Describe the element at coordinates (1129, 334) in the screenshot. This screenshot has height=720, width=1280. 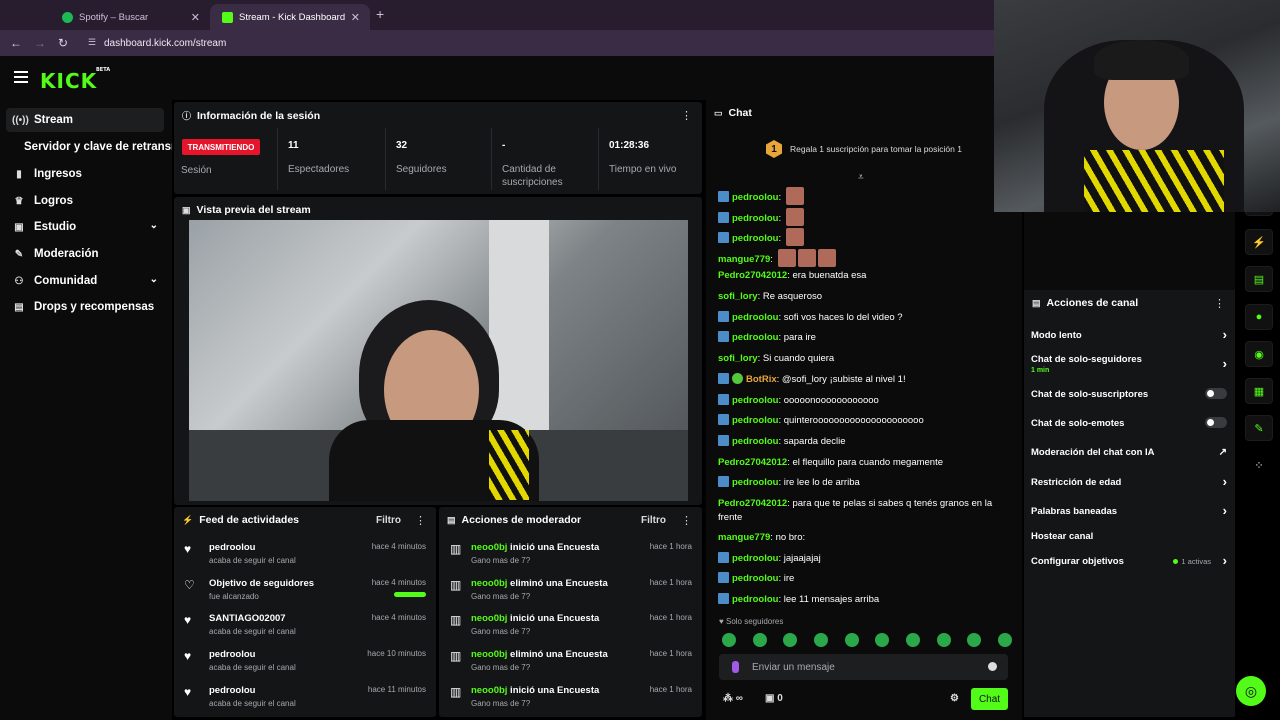
I see `slow-mode-item: Modo lento ›` at that location.